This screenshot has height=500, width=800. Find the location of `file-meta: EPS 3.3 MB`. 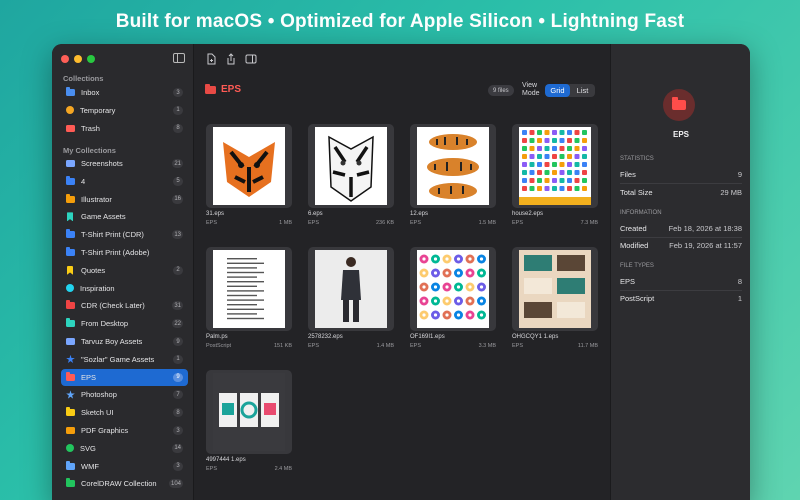

file-meta: EPS 3.3 MB is located at coordinates (453, 346).